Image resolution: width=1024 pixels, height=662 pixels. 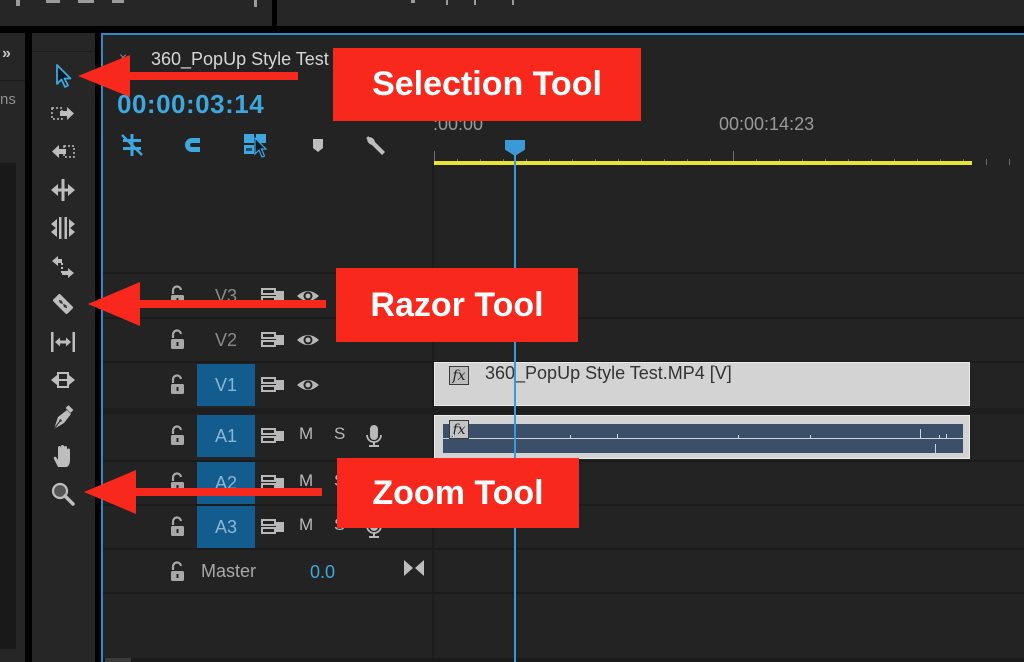 What do you see at coordinates (563, 411) in the screenshot?
I see `video-audio-divider` at bounding box center [563, 411].